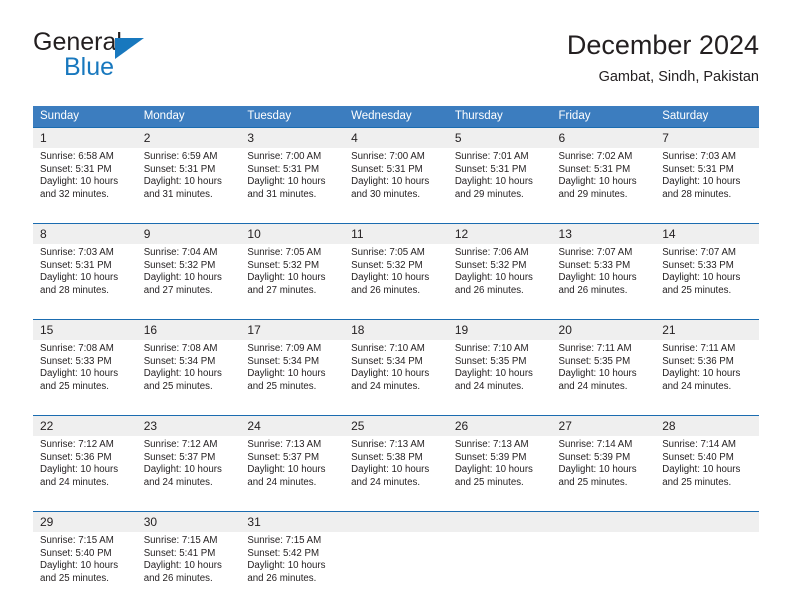 The width and height of the screenshot is (792, 612). Describe the element at coordinates (74, 290) in the screenshot. I see `day-daylight-2-text: and 28 minutes.` at that location.